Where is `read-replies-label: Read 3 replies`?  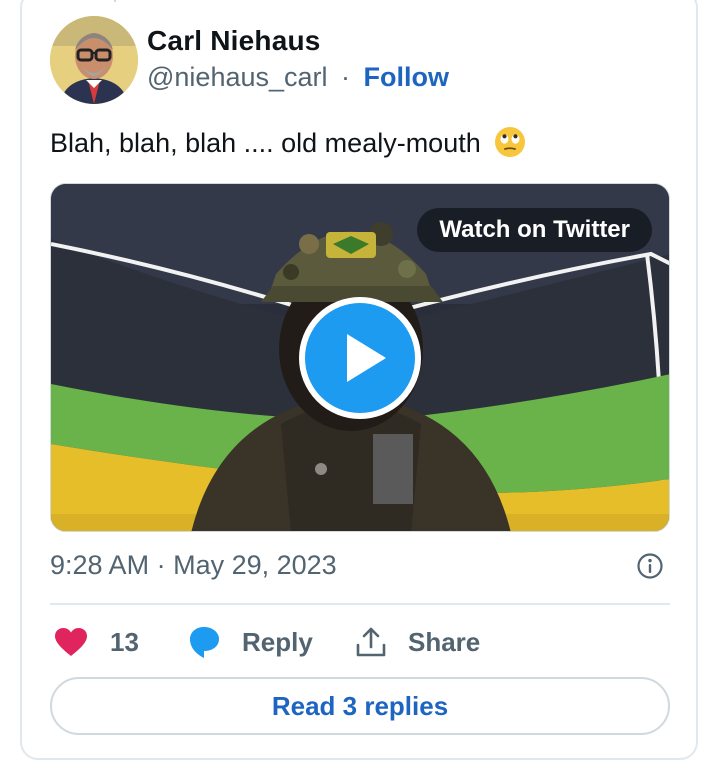
read-replies-label: Read 3 replies is located at coordinates (360, 705).